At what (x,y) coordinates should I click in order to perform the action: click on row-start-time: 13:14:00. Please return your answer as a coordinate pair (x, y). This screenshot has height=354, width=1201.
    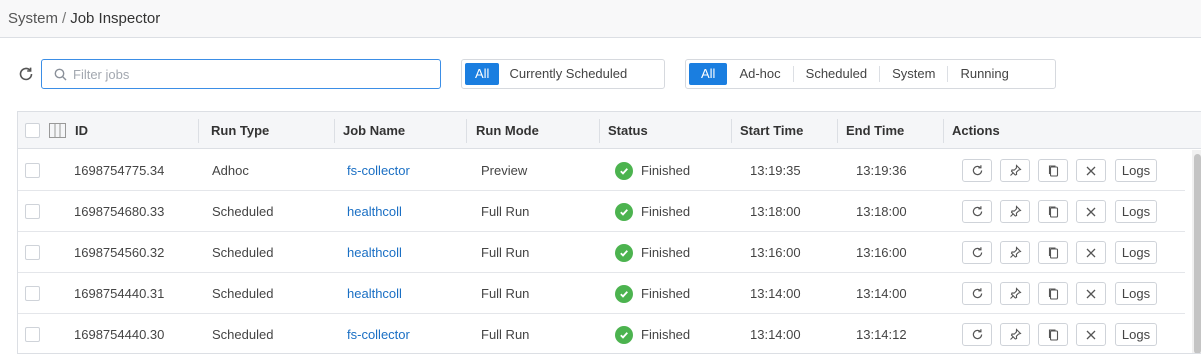
    Looking at the image, I should click on (775, 293).